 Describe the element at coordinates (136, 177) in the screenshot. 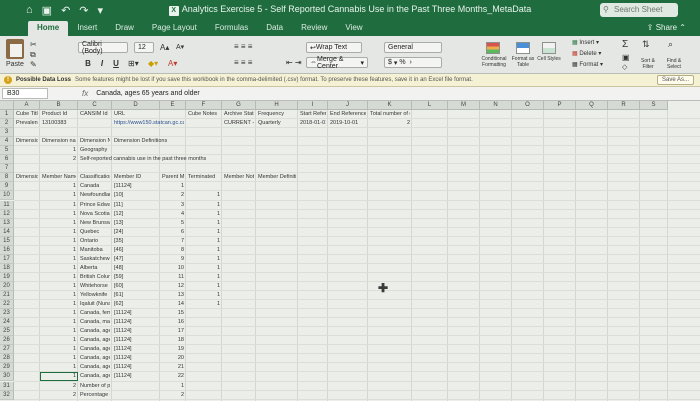

I see `header-cell: Member ID` at that location.